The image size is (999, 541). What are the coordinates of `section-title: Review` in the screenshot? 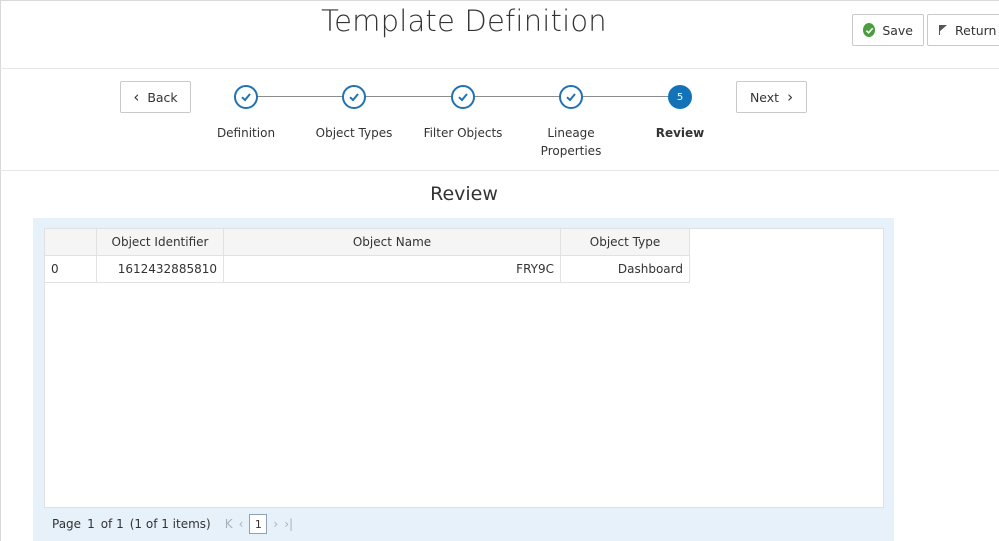 It's located at (464, 194).